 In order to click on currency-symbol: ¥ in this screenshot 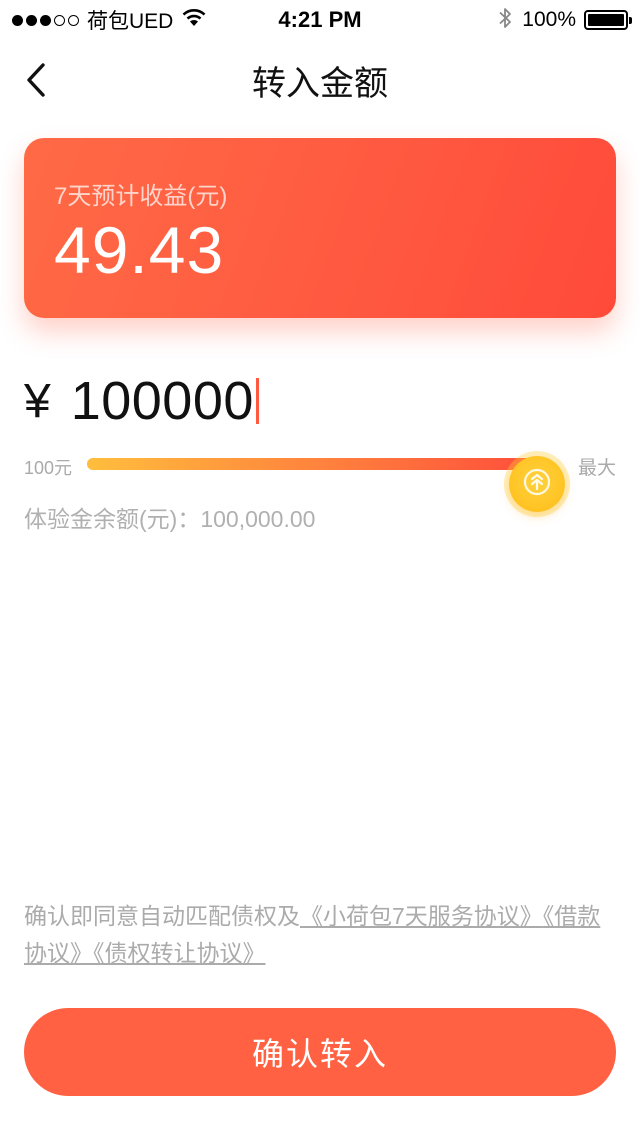, I will do `click(37, 401)`.